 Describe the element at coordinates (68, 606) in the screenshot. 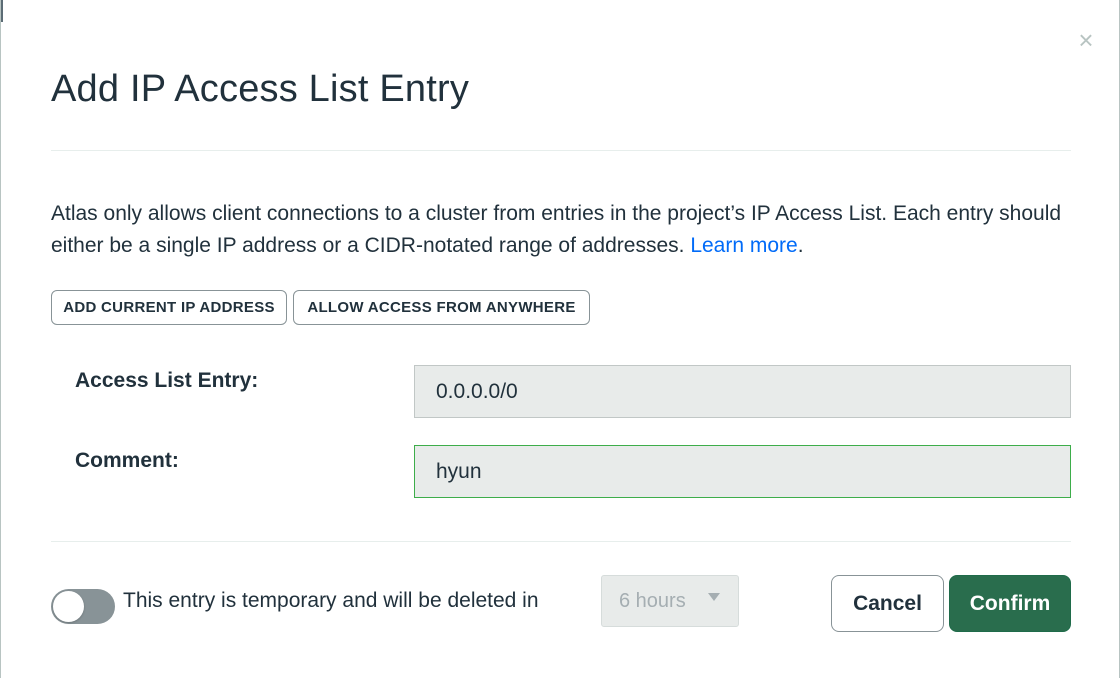

I see `toggle-knob` at that location.